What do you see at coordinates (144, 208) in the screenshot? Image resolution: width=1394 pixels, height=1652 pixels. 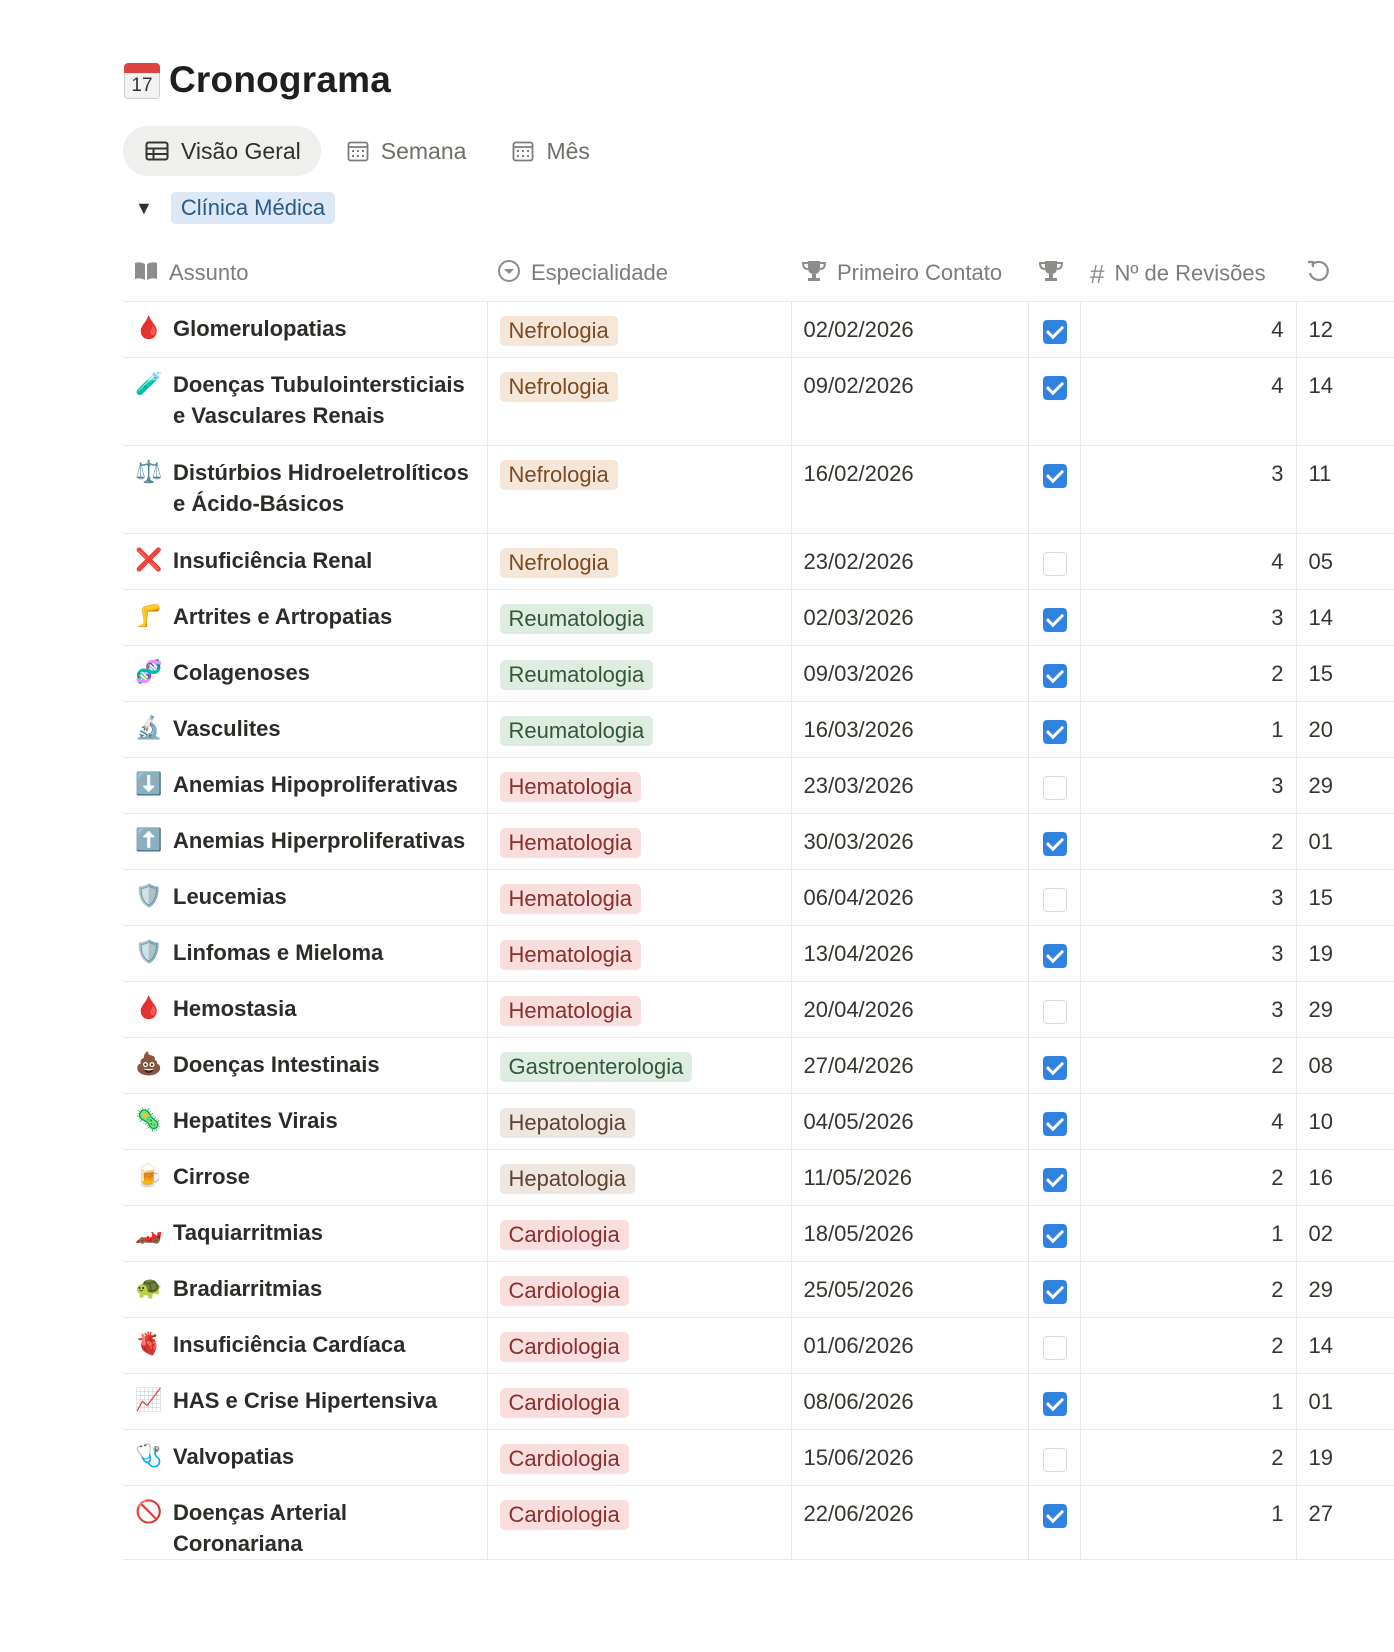 I see `caret-down-icon: ▼` at bounding box center [144, 208].